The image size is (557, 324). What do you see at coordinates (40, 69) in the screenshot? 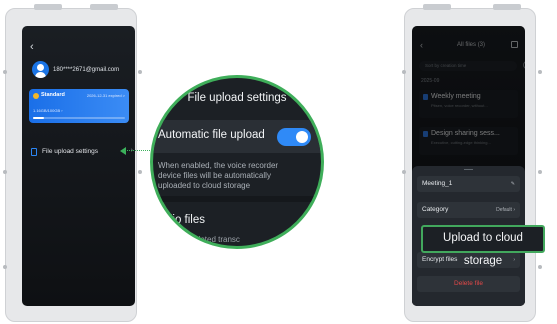
I see `avatar` at bounding box center [40, 69].